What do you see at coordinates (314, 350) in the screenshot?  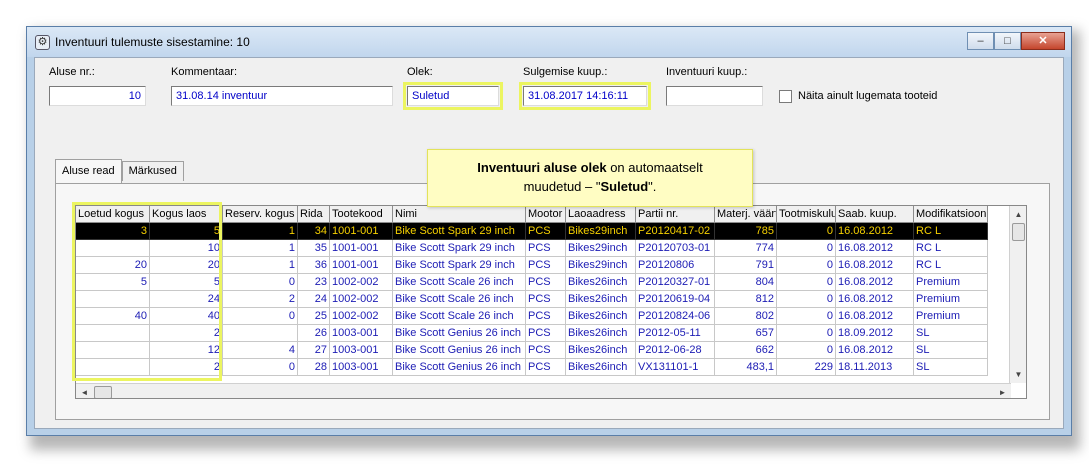 I see `cell-row-no: 27` at bounding box center [314, 350].